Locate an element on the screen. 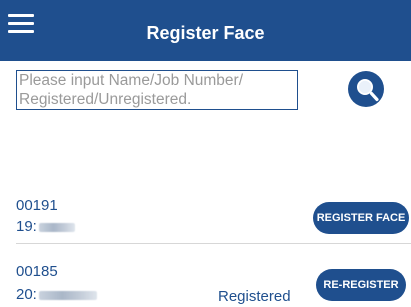  search-input is located at coordinates (157, 90).